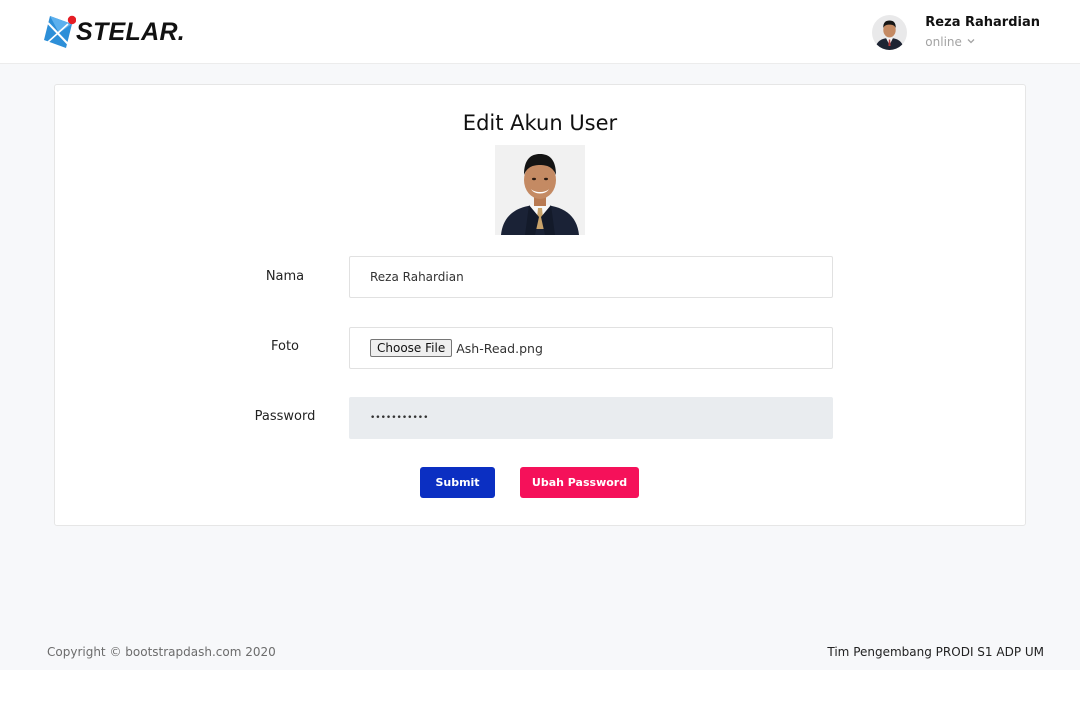 The image size is (1080, 719). Describe the element at coordinates (417, 277) in the screenshot. I see `nama-value: Reza Rahardian` at that location.